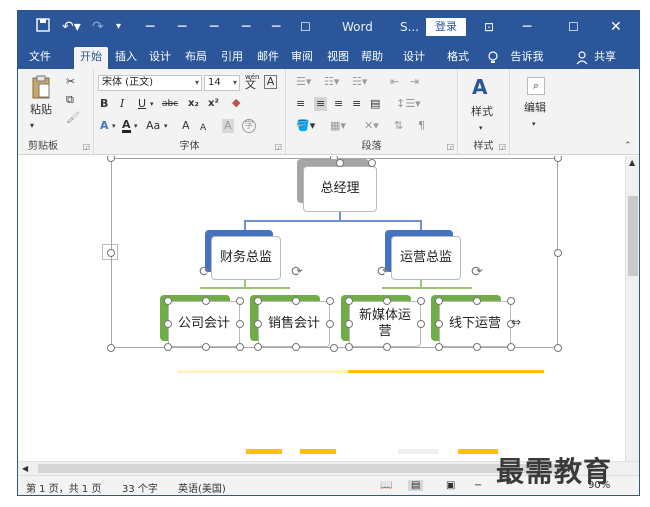 This screenshot has width=650, height=507. What do you see at coordinates (398, 126) in the screenshot?
I see `sort-icon: ⇅` at bounding box center [398, 126].